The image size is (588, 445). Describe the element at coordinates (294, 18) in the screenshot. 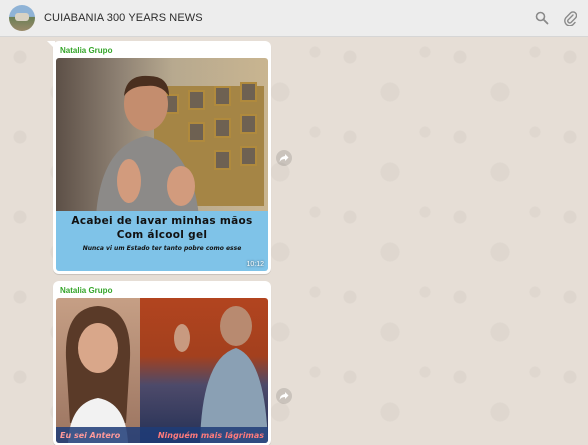

I see `chat-header: CUIABANIA 300 YEARS NEWS` at that location.